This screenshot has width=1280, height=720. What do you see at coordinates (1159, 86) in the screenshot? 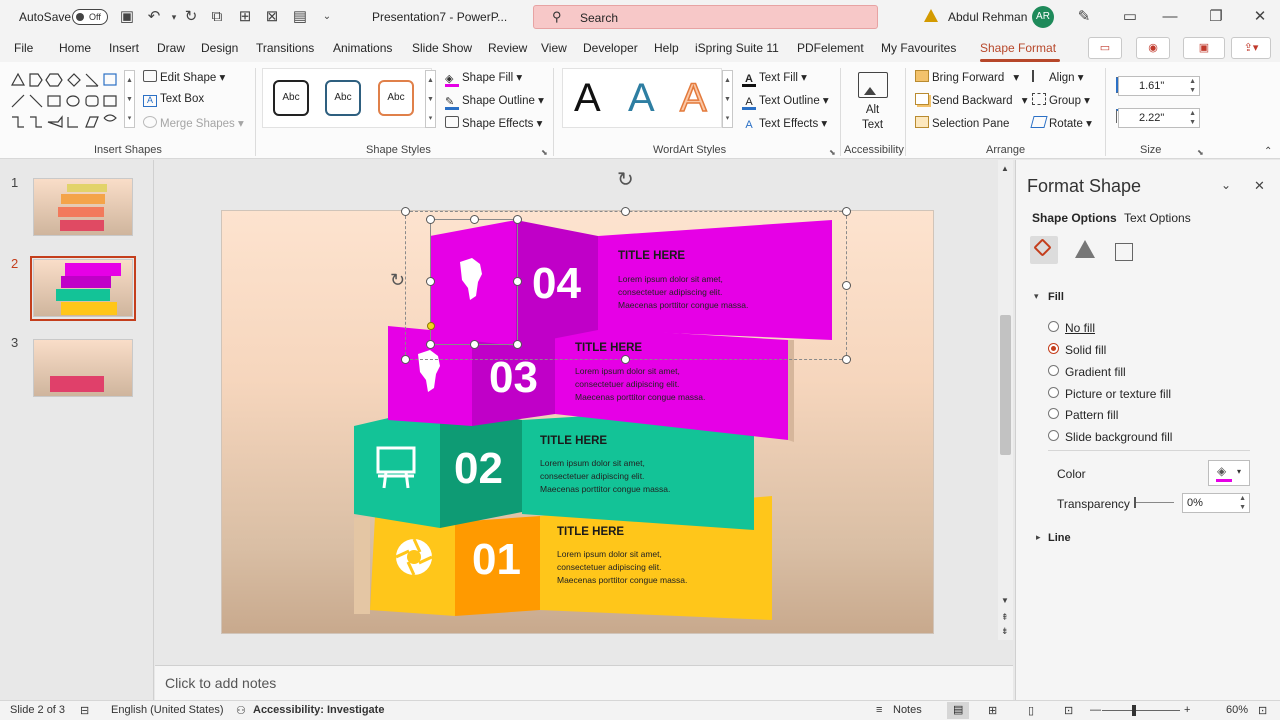
I see `height-input: 1.61" ▲ ▼` at bounding box center [1159, 86].